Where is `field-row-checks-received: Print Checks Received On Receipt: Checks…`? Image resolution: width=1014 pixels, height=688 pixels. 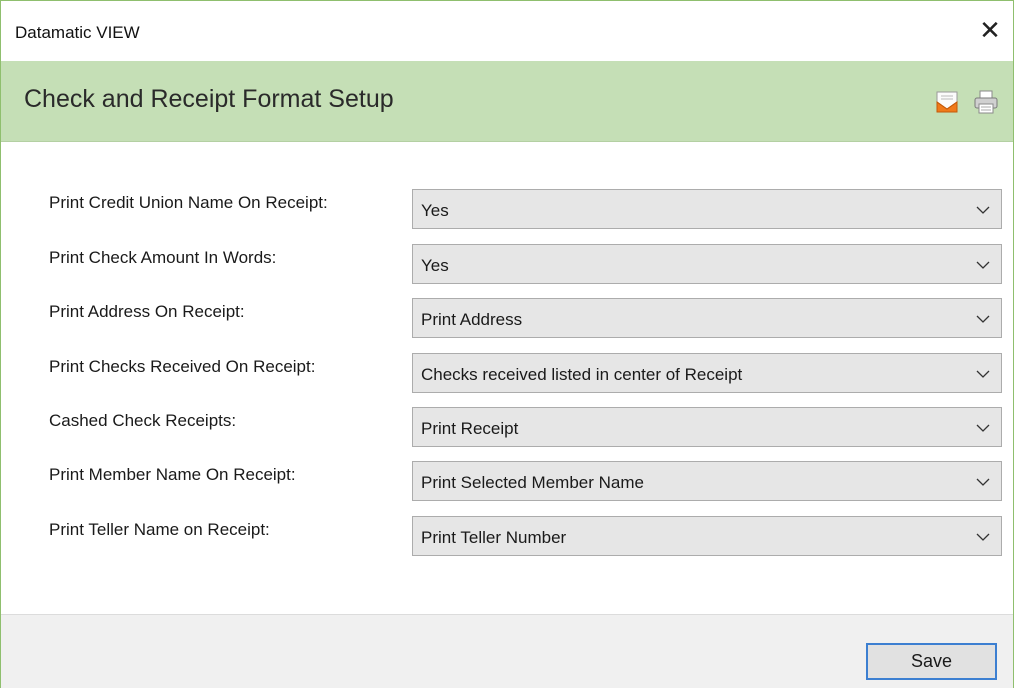 field-row-checks-received: Print Checks Received On Receipt: Checks… is located at coordinates (507, 373).